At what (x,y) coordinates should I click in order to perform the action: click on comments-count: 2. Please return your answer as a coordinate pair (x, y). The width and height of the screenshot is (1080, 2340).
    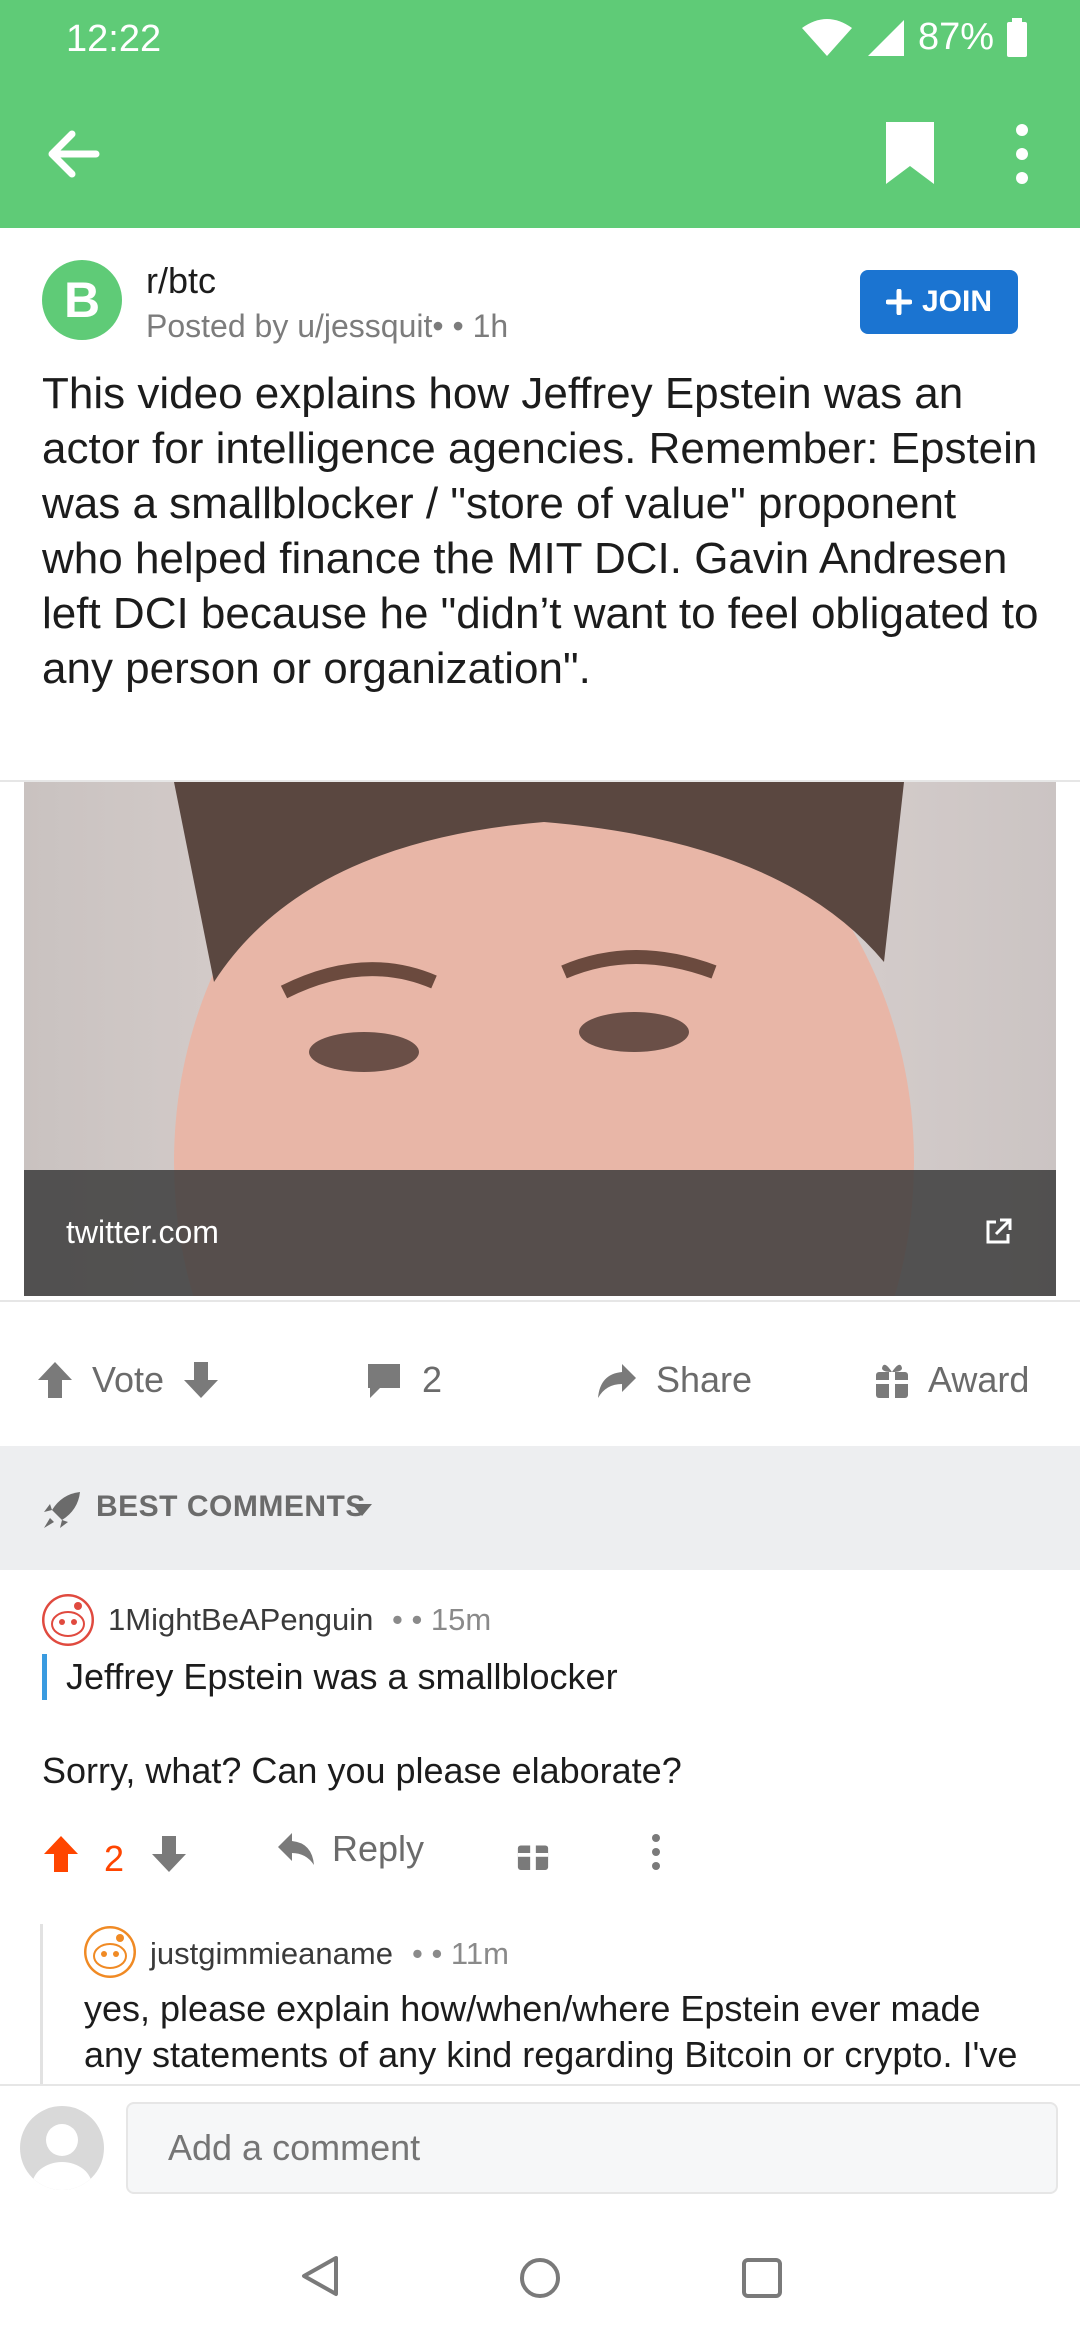
    Looking at the image, I should click on (432, 1379).